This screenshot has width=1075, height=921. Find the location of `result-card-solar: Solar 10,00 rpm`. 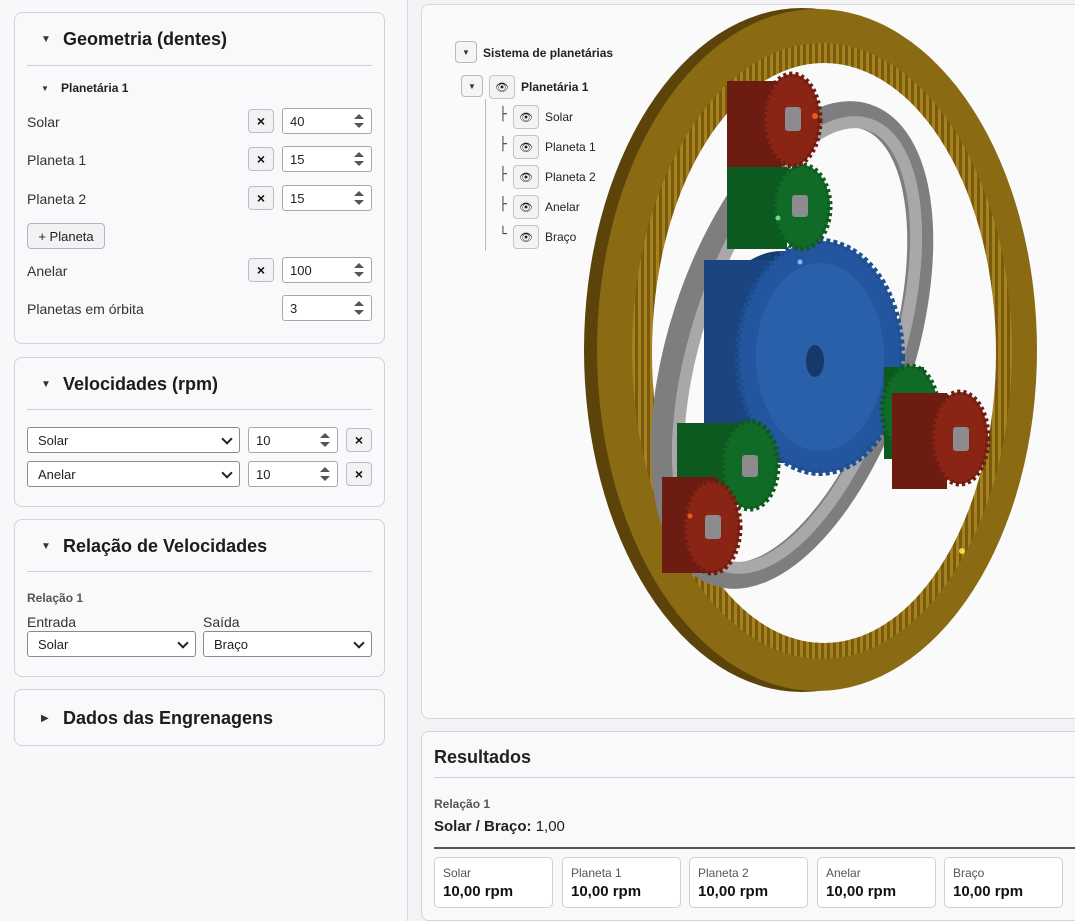

result-card-solar: Solar 10,00 rpm is located at coordinates (493, 882).